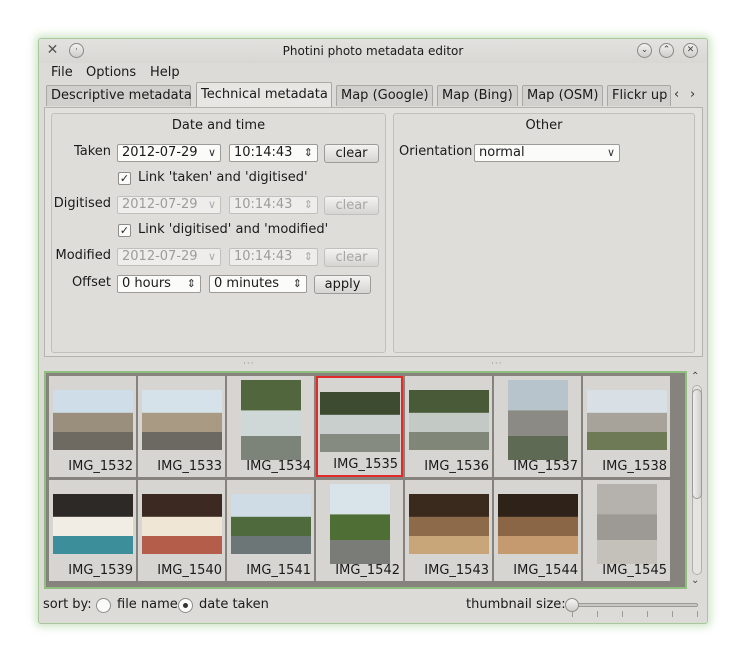 Image resolution: width=745 pixels, height=662 pixels. I want to click on tab-technical-metadata: Technical metadata, so click(264, 94).